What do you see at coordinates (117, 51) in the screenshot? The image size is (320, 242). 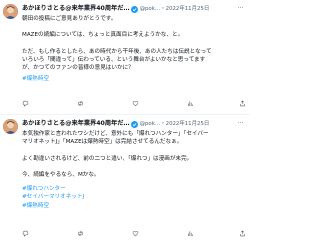 I see `text-line: ただ、もし作るとしたら、あの時代から干年後、あの人たちは伝説となって` at bounding box center [117, 51].